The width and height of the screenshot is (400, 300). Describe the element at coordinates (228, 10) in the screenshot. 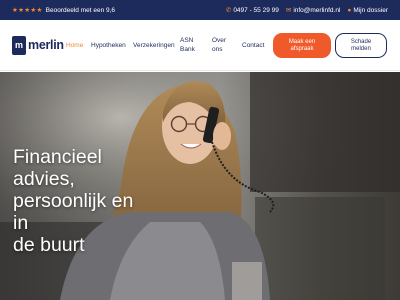

I see `phone-icon: ✆` at that location.